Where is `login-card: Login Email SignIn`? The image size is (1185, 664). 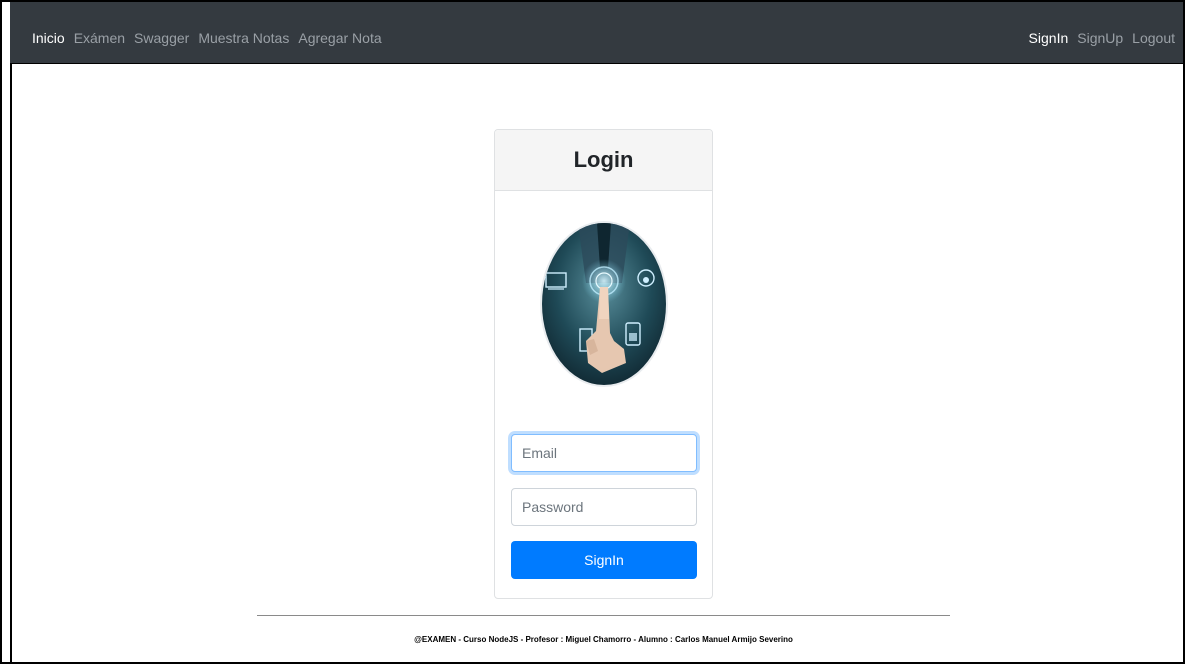 login-card: Login Email SignIn is located at coordinates (603, 364).